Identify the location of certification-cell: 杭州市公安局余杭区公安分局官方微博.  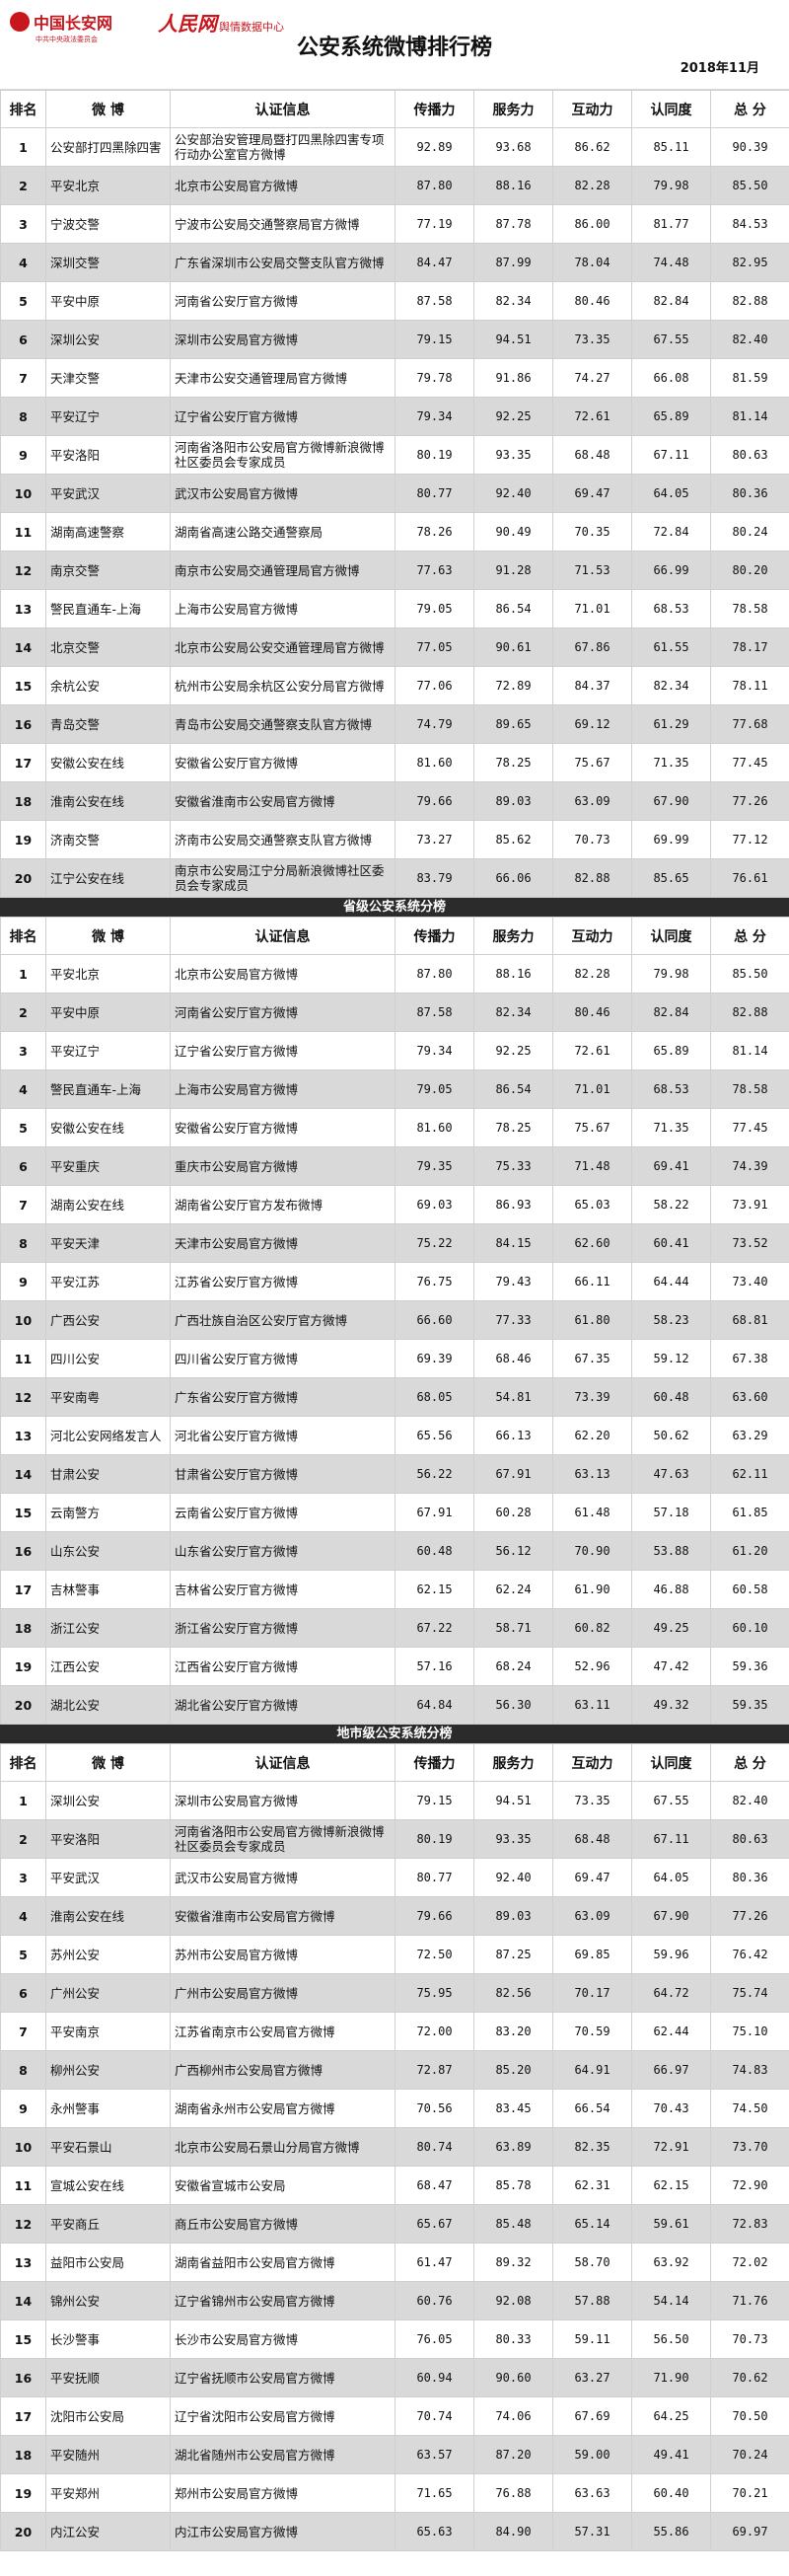
(282, 685).